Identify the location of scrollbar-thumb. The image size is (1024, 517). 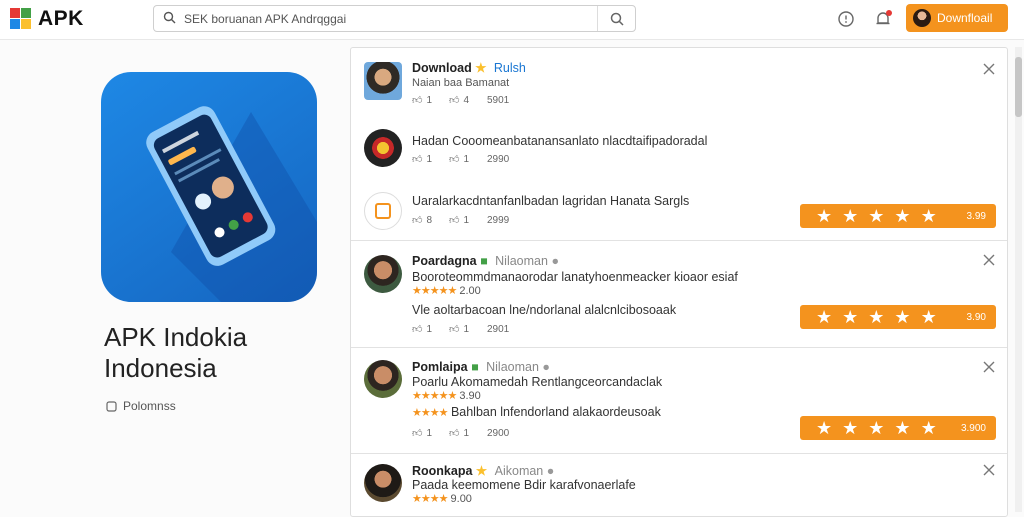
(1018, 87).